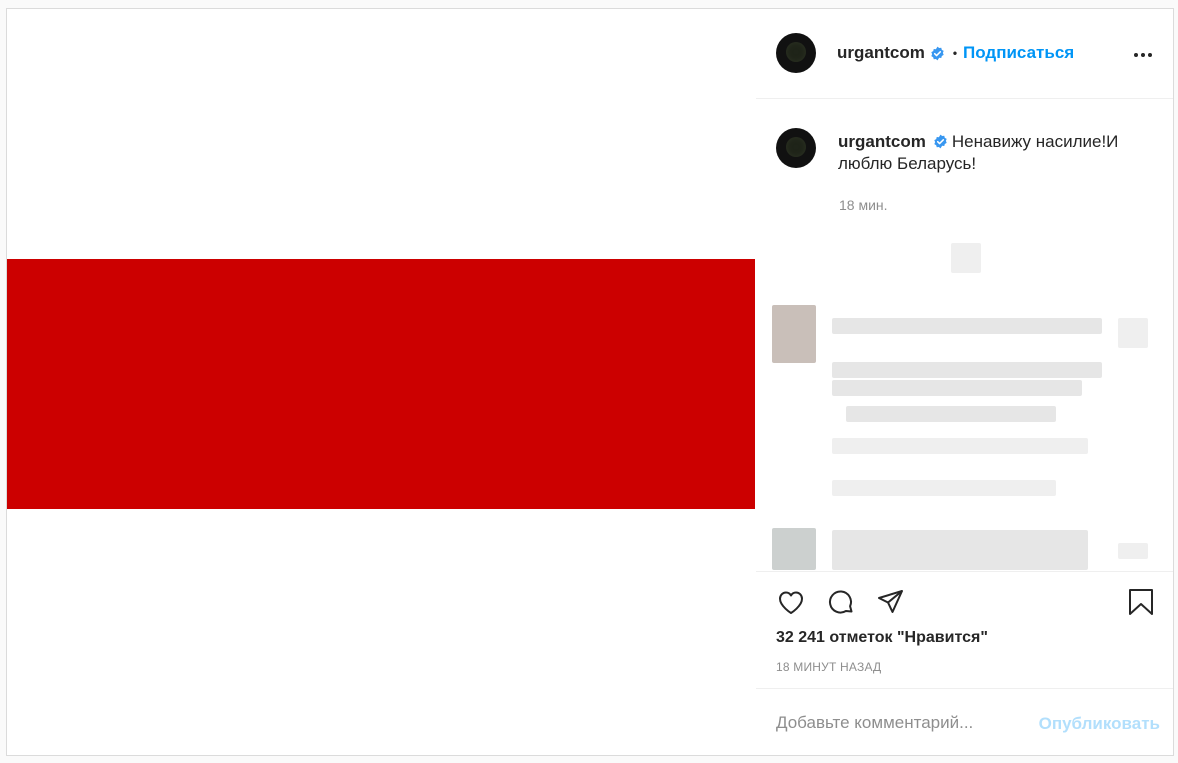 The height and width of the screenshot is (763, 1178). What do you see at coordinates (791, 602) in the screenshot?
I see `heart-icon` at bounding box center [791, 602].